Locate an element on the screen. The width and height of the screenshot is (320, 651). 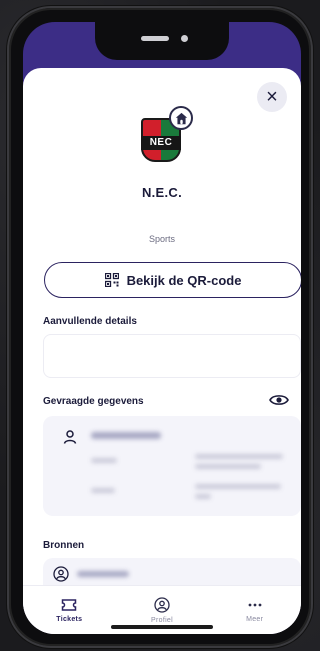
home-badge is located at coordinates (181, 118).